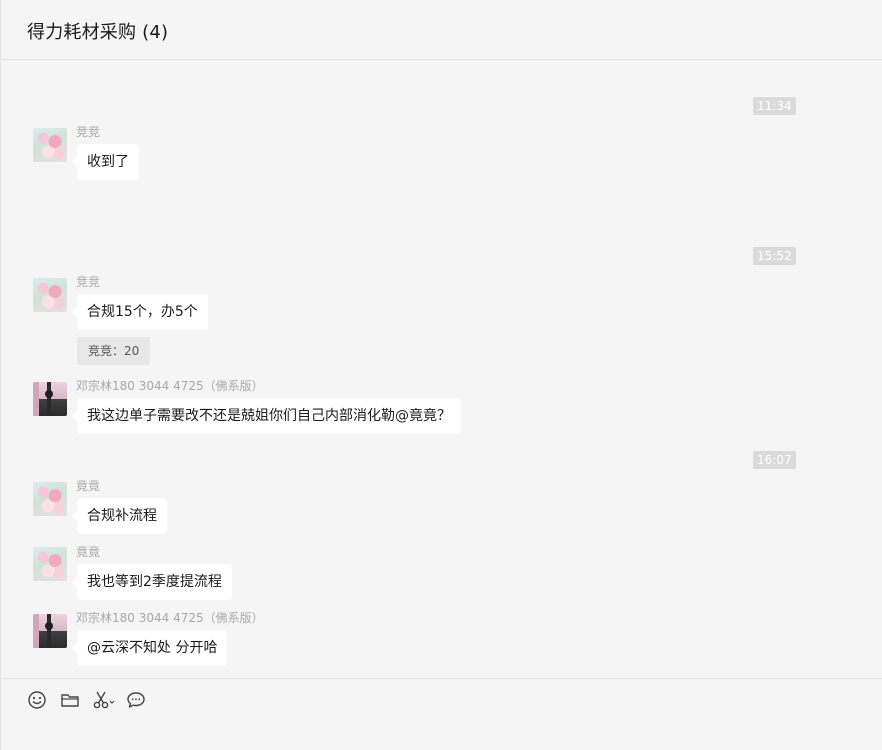 This screenshot has height=750, width=882. I want to click on timestamp: 15:52, so click(774, 256).